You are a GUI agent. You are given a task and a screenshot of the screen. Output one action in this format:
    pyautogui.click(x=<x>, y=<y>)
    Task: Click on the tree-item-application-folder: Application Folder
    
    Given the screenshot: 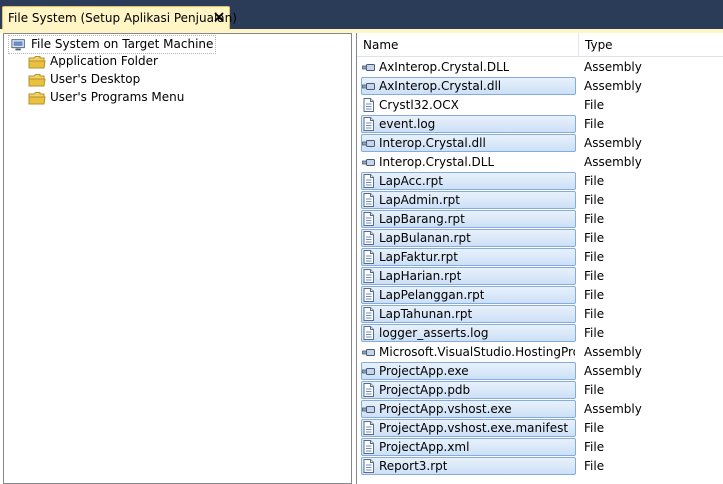 What is the action you would take?
    pyautogui.click(x=93, y=61)
    